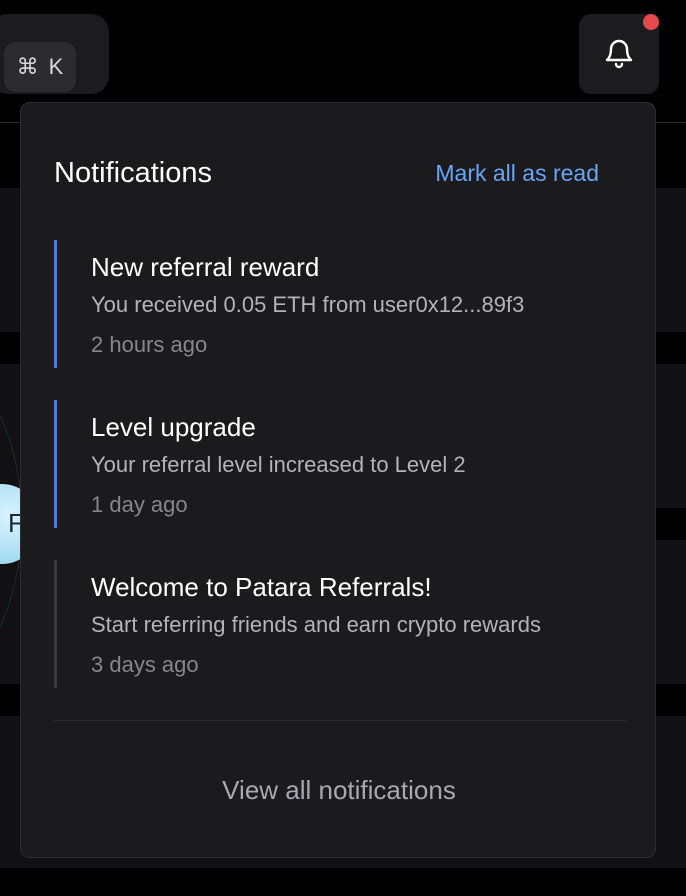  What do you see at coordinates (339, 790) in the screenshot?
I see `view-all-notifications-link: View all notifications` at bounding box center [339, 790].